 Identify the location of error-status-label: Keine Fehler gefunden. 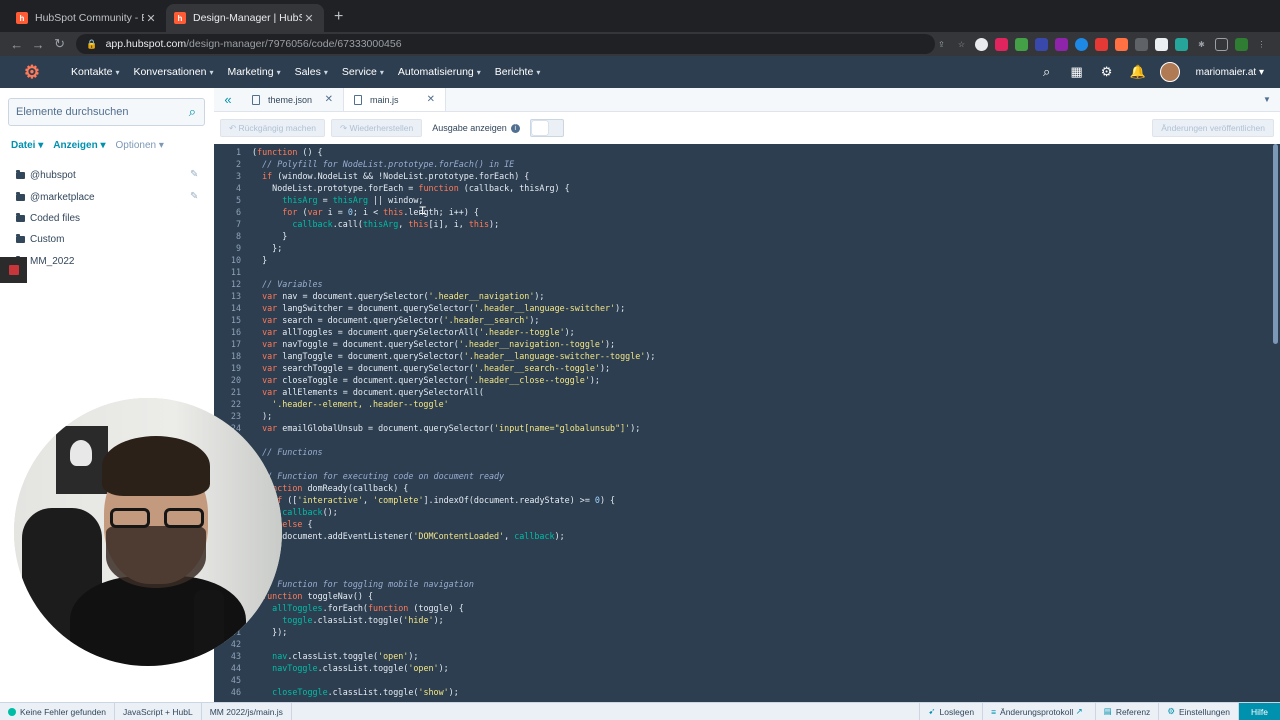
(63, 711).